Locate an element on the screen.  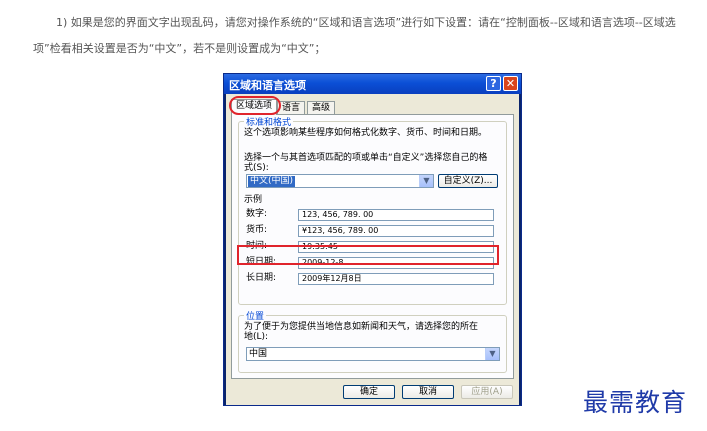
close-button: ✕ is located at coordinates (510, 83).